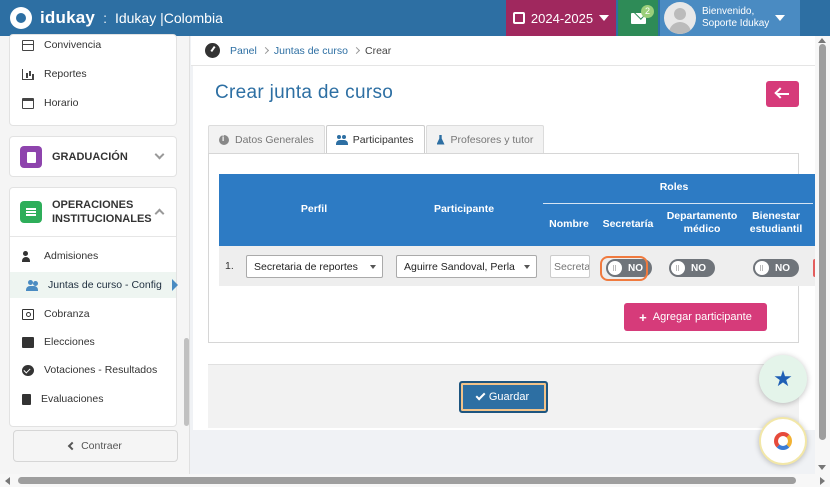 This screenshot has height=487, width=830. I want to click on sidebar-item-elecciones: Elecciones, so click(58, 342).